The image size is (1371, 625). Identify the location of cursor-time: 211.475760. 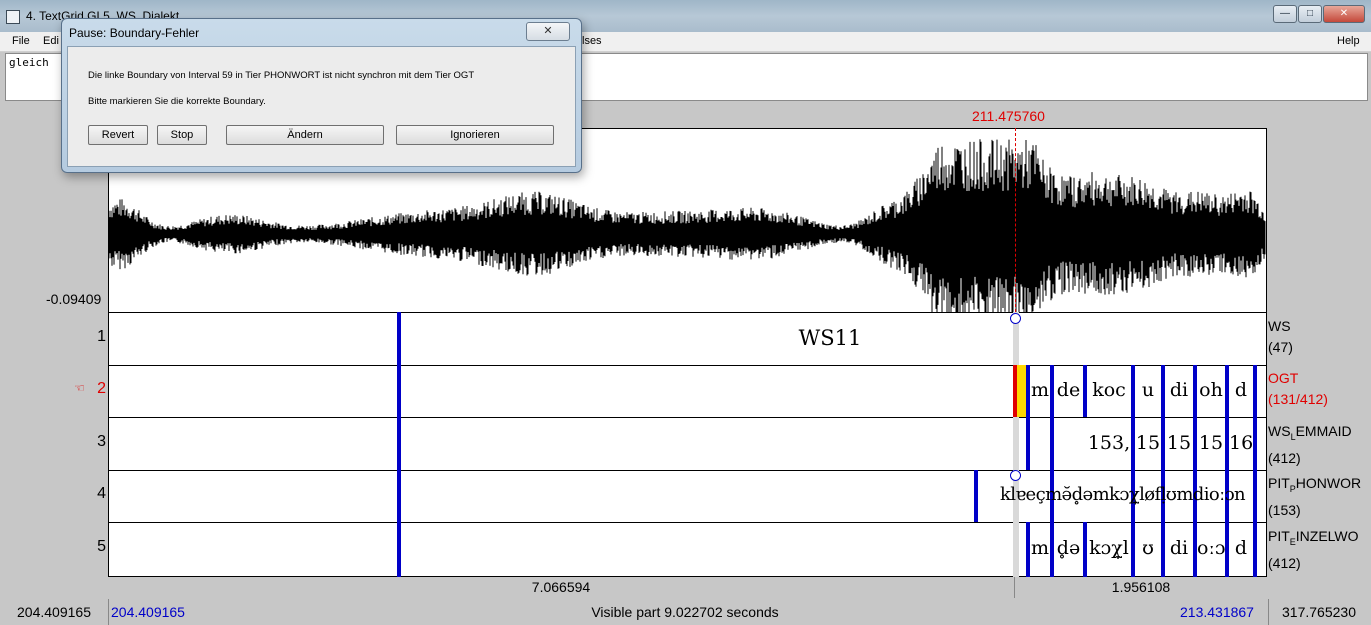
(1008, 116).